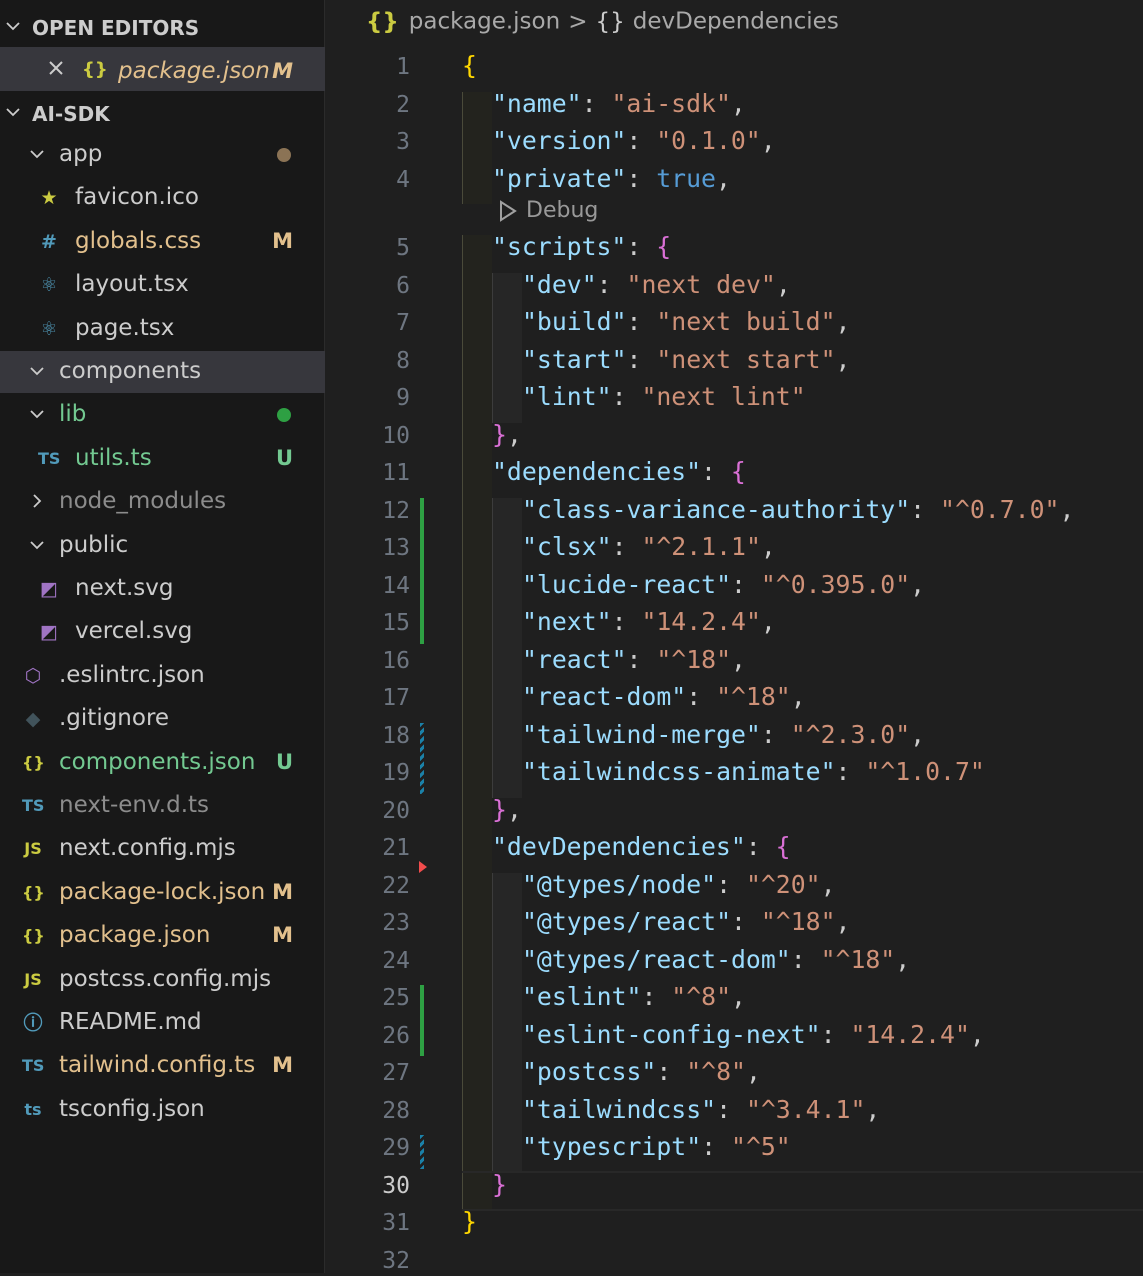  Describe the element at coordinates (162, 198) in the screenshot. I see `file-favicon-ico: ★ favicon.ico` at that location.